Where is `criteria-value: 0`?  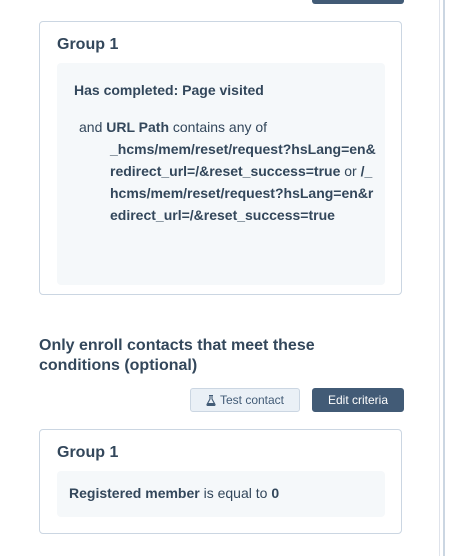 criteria-value: 0 is located at coordinates (275, 493).